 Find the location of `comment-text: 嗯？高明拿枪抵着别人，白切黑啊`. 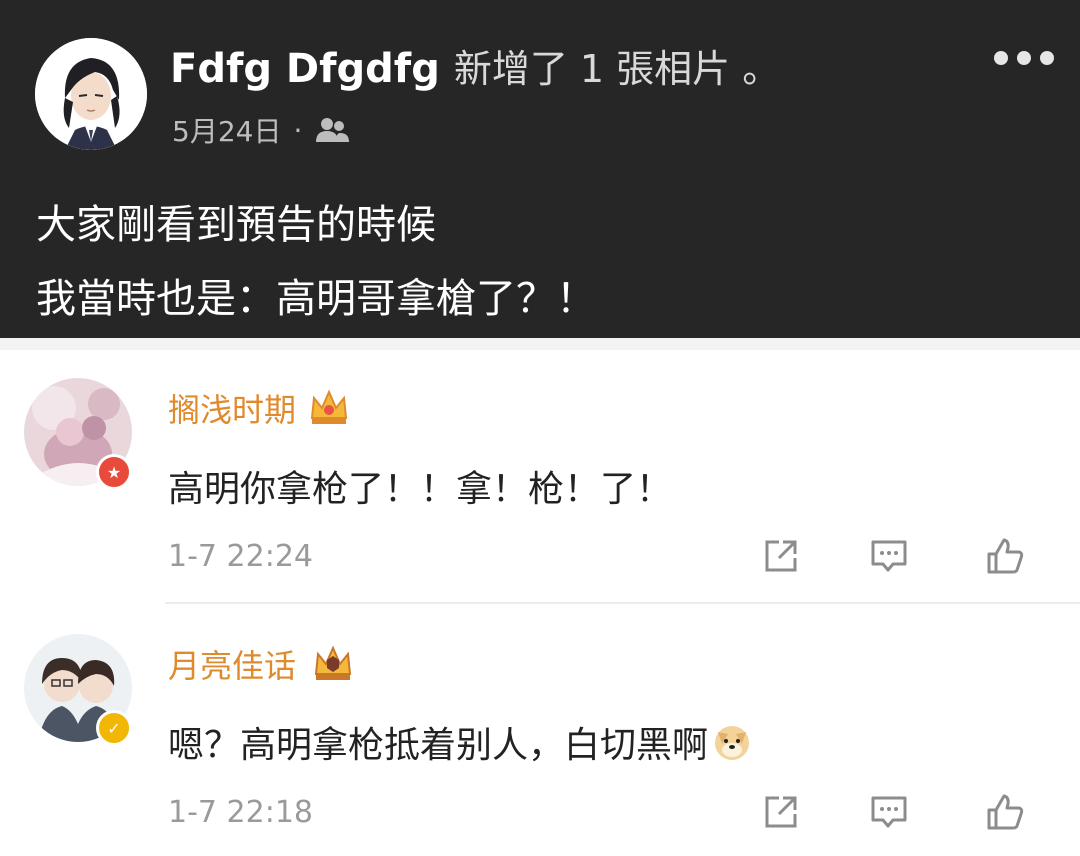

comment-text: 嗯？高明拿枪抵着别人，白切黑啊 is located at coordinates (438, 745).